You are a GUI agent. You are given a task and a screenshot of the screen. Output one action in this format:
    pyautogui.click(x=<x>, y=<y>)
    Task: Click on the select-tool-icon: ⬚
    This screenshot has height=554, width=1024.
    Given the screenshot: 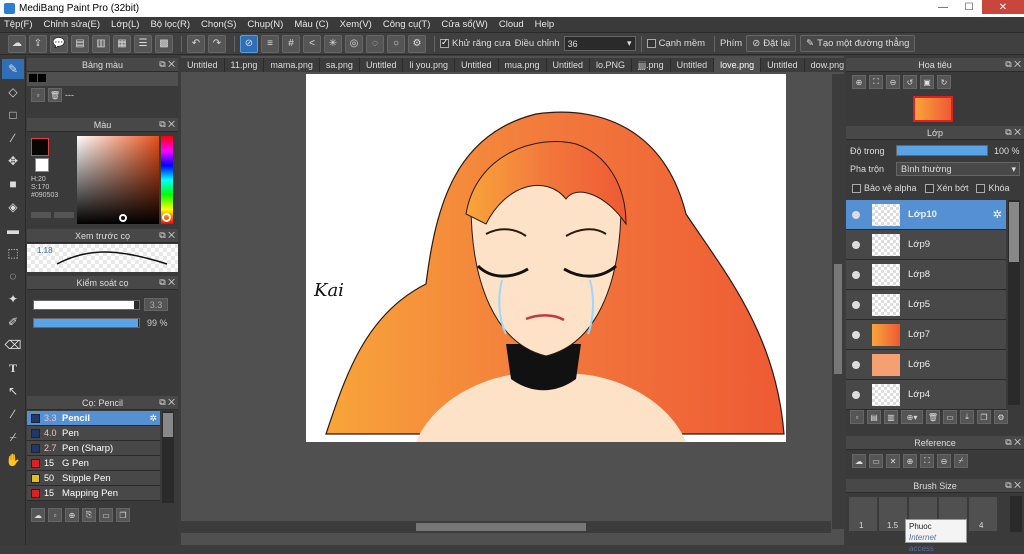 What is the action you would take?
    pyautogui.click(x=13, y=253)
    